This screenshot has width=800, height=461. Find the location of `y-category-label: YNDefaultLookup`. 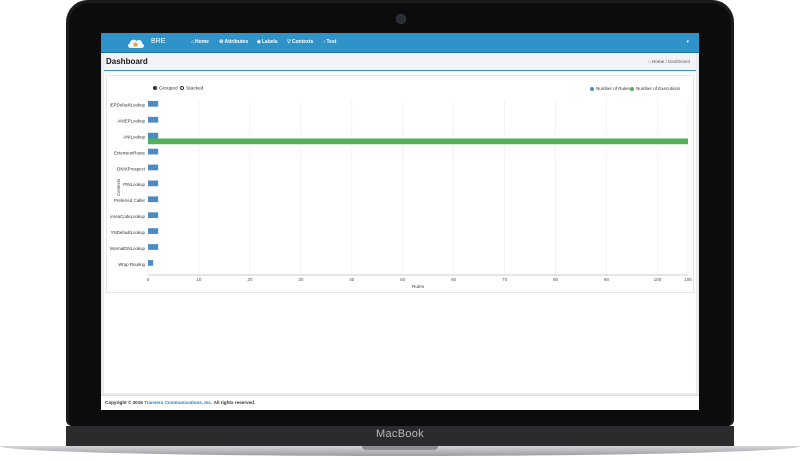

y-category-label: YNDefaultLookup is located at coordinates (128, 232).